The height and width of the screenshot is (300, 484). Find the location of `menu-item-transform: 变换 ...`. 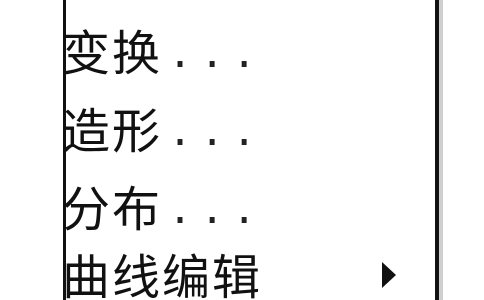

menu-item-transform: 变换 ... is located at coordinates (212, 54).